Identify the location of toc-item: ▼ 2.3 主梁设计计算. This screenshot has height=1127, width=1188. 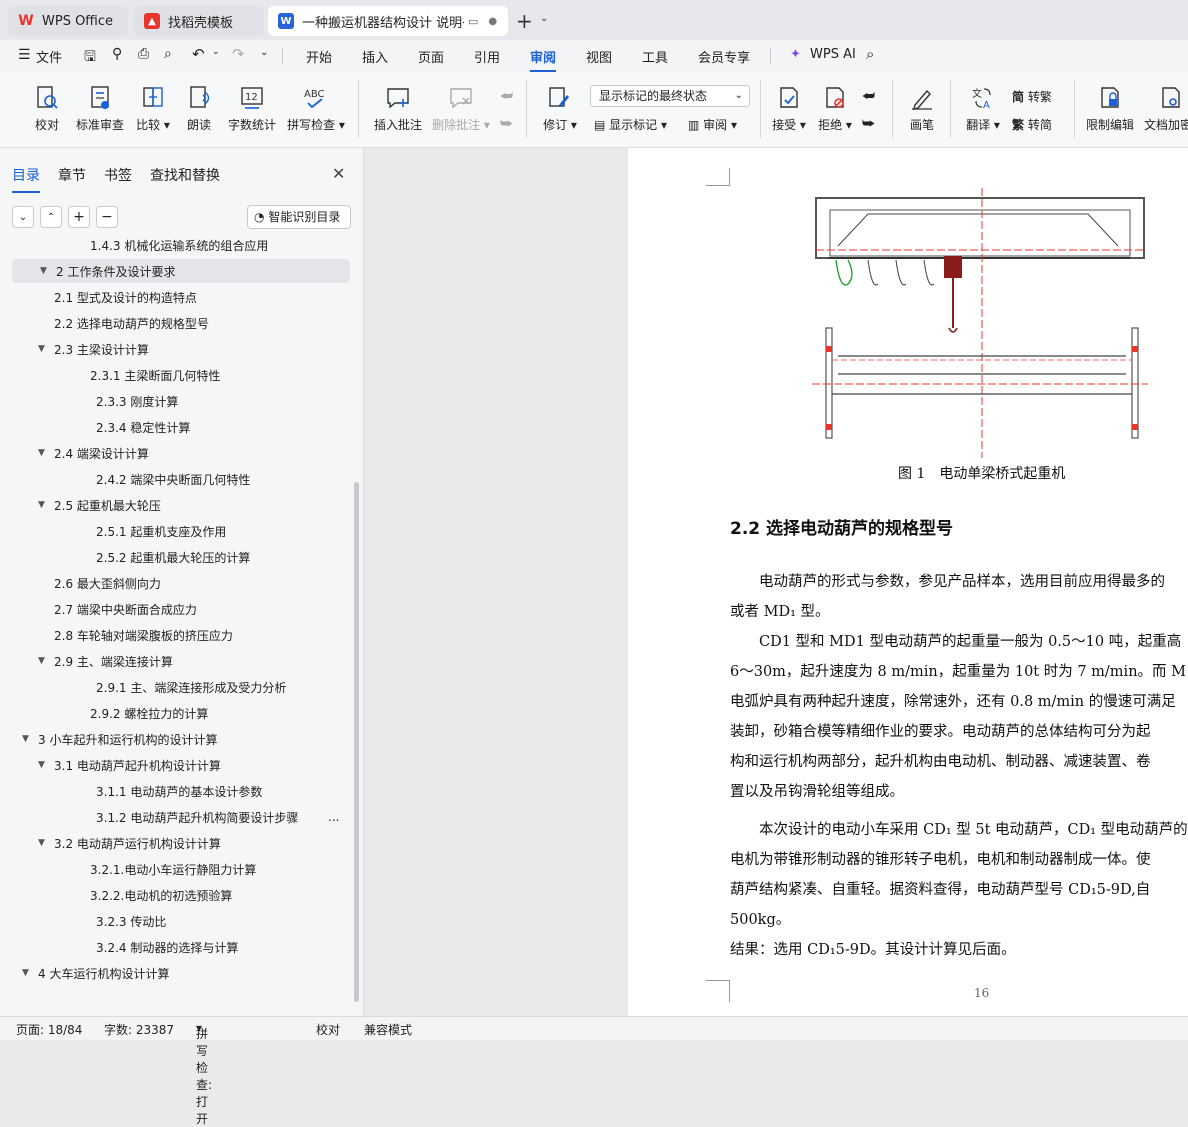
(181, 349).